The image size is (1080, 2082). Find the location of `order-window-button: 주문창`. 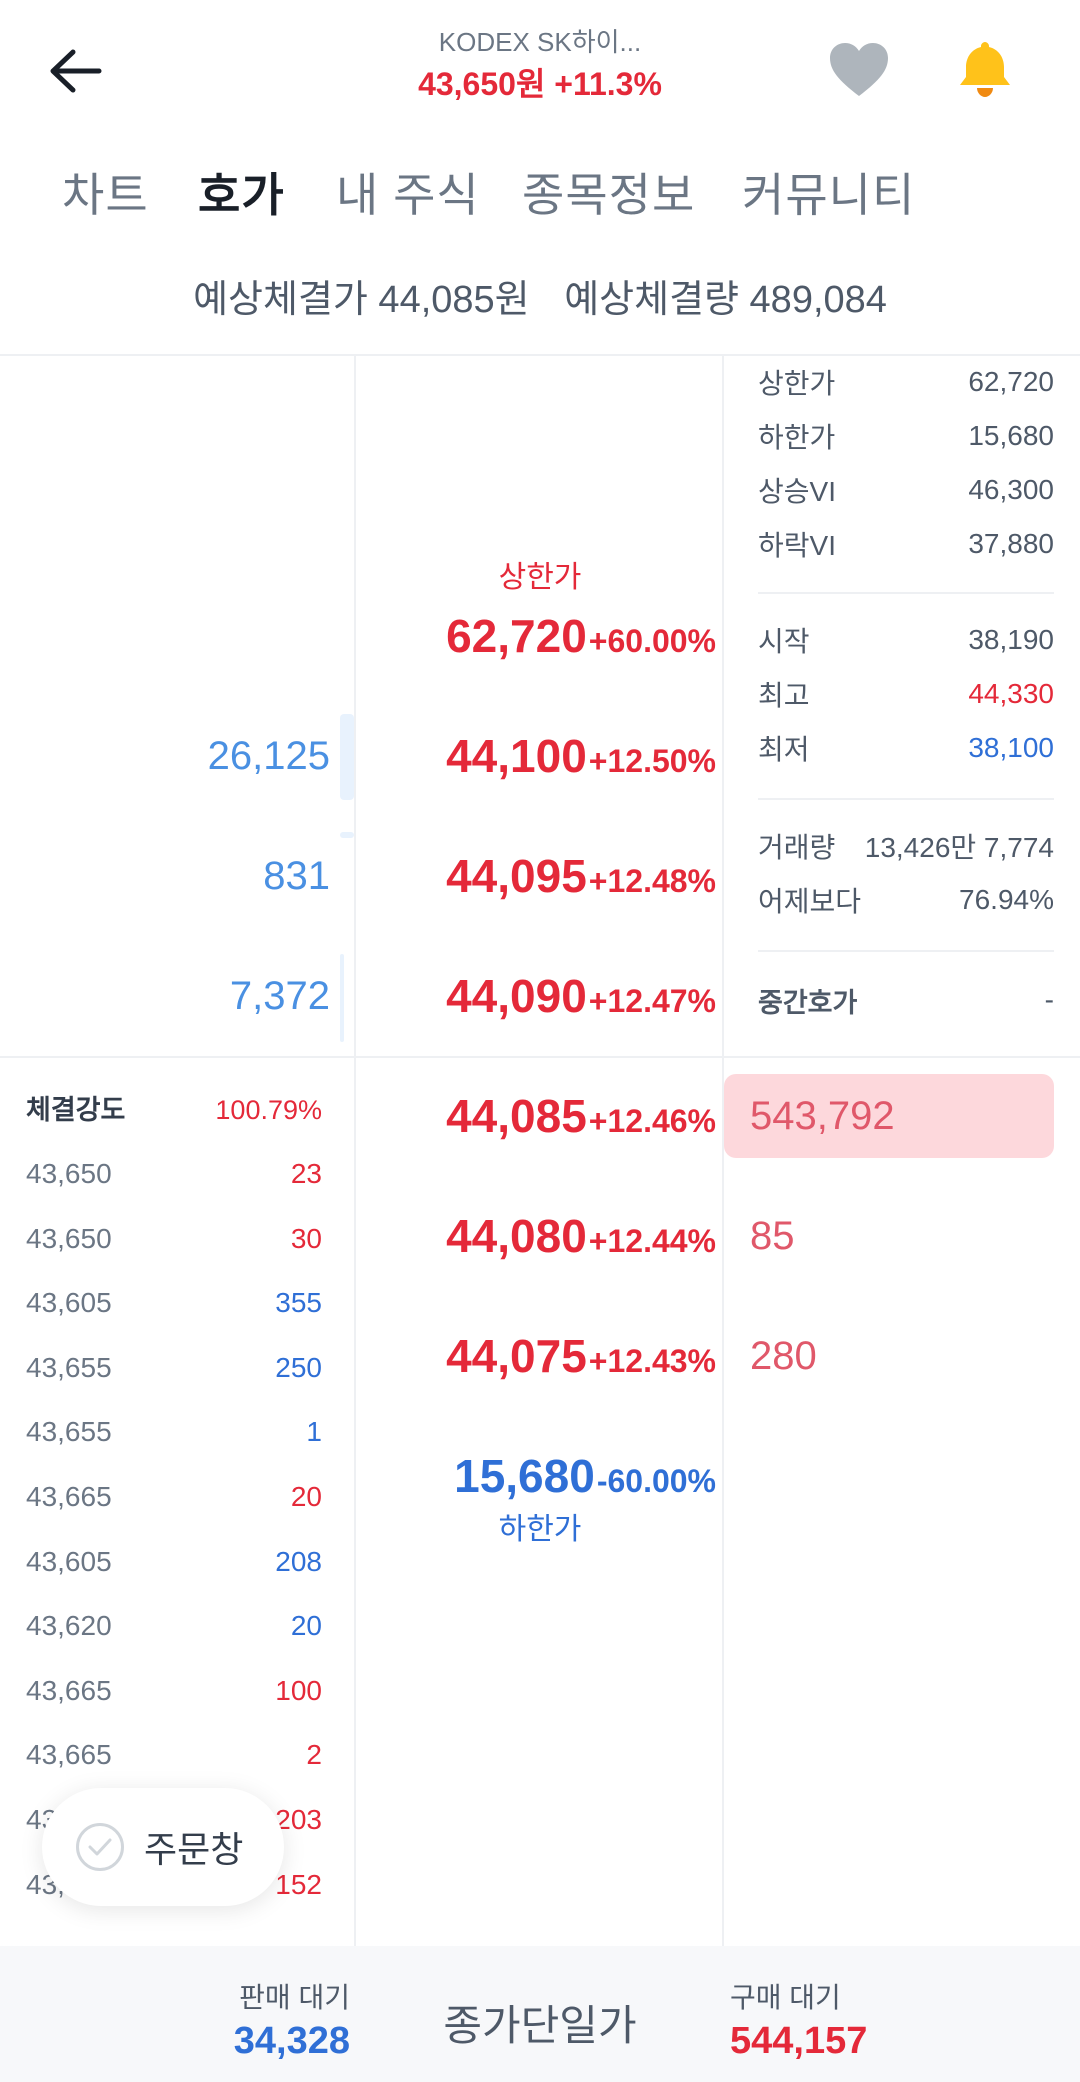

order-window-button: 주문창 is located at coordinates (163, 1847).